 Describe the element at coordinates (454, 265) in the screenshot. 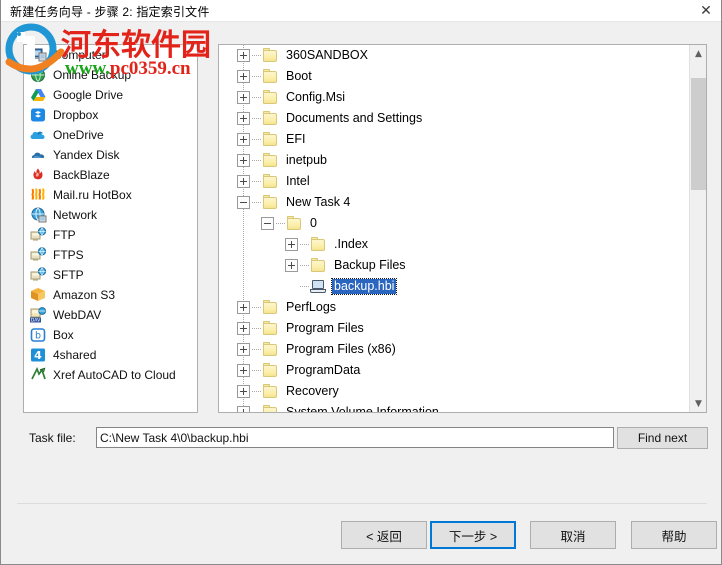

I see `tree-folder-node: Backup Files` at that location.